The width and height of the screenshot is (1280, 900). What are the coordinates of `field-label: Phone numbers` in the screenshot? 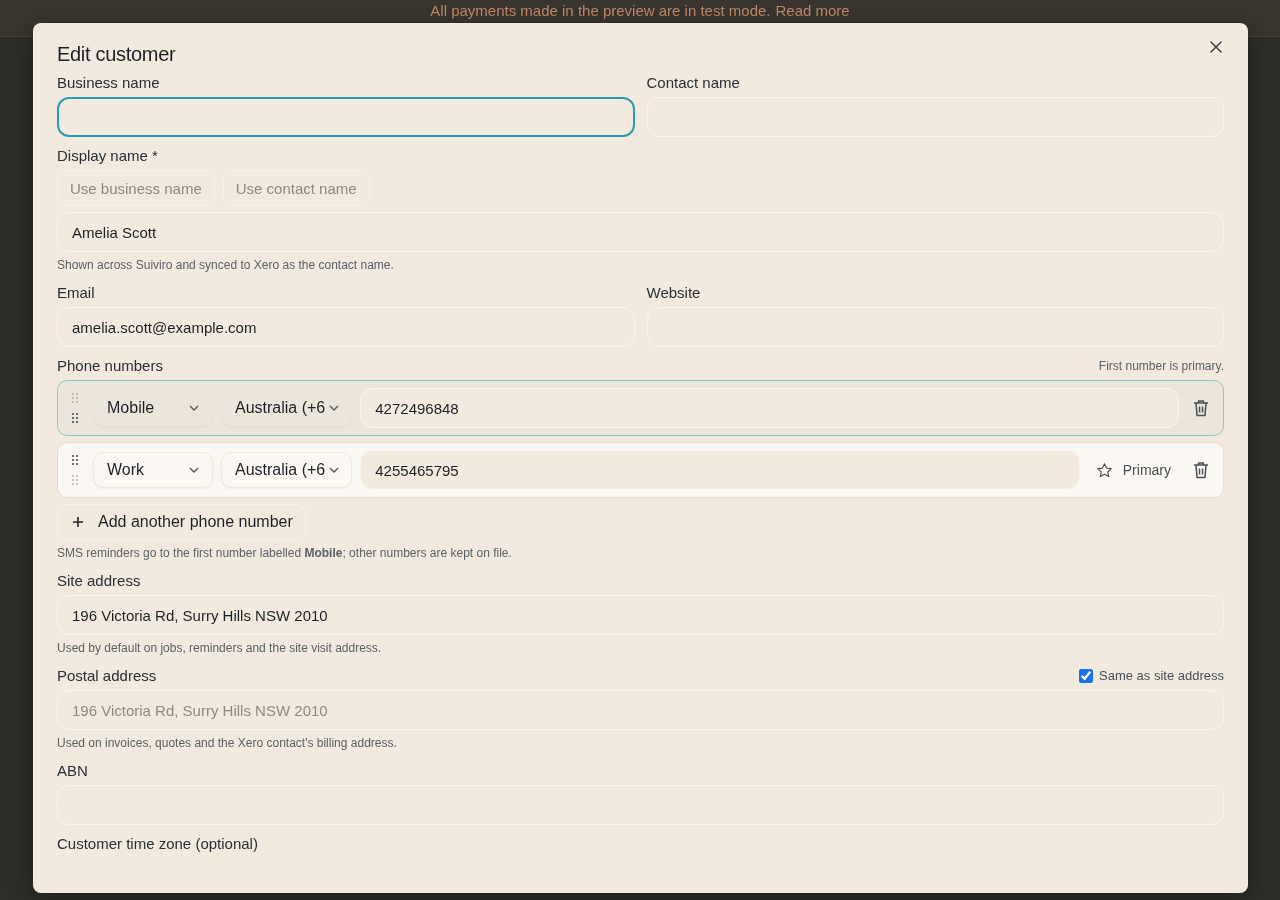 It's located at (110, 365).